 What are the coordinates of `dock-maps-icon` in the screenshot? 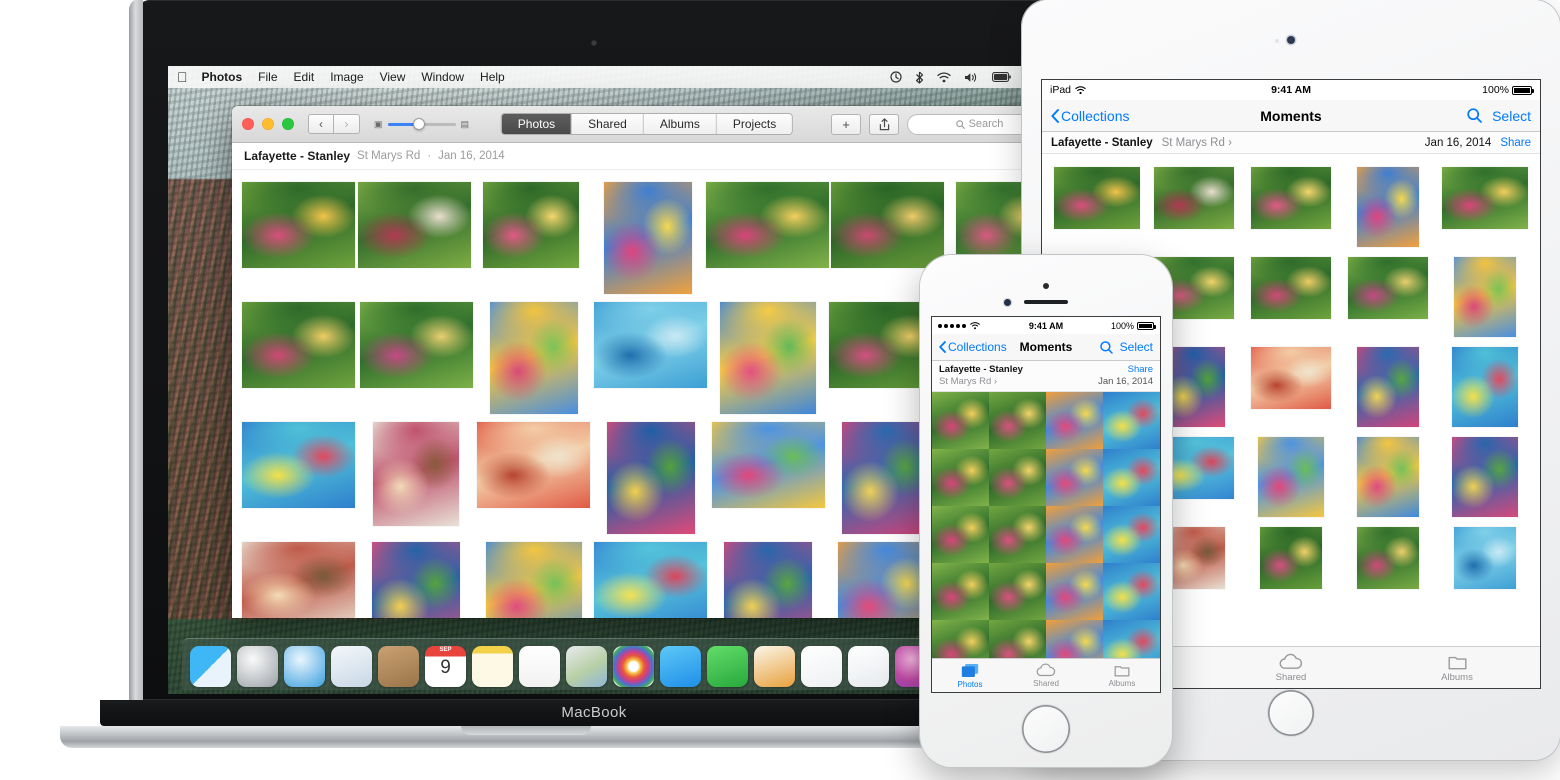 It's located at (586, 666).